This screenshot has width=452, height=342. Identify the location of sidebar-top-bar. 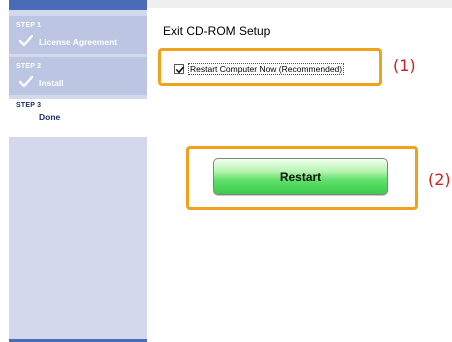
(78, 5).